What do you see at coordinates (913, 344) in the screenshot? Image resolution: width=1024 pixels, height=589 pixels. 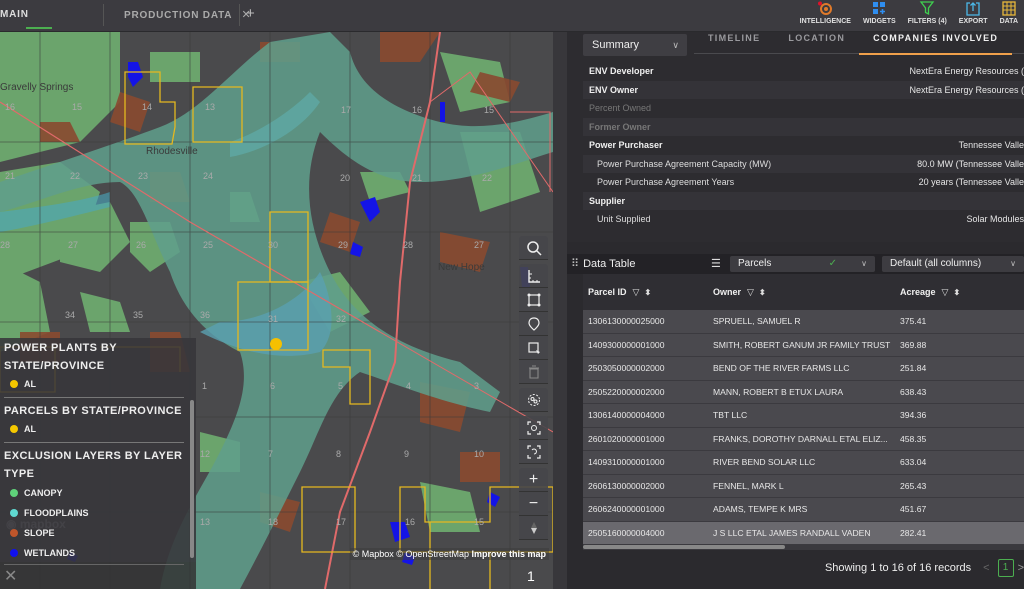 I see `cell-acreage: 369.88` at bounding box center [913, 344].